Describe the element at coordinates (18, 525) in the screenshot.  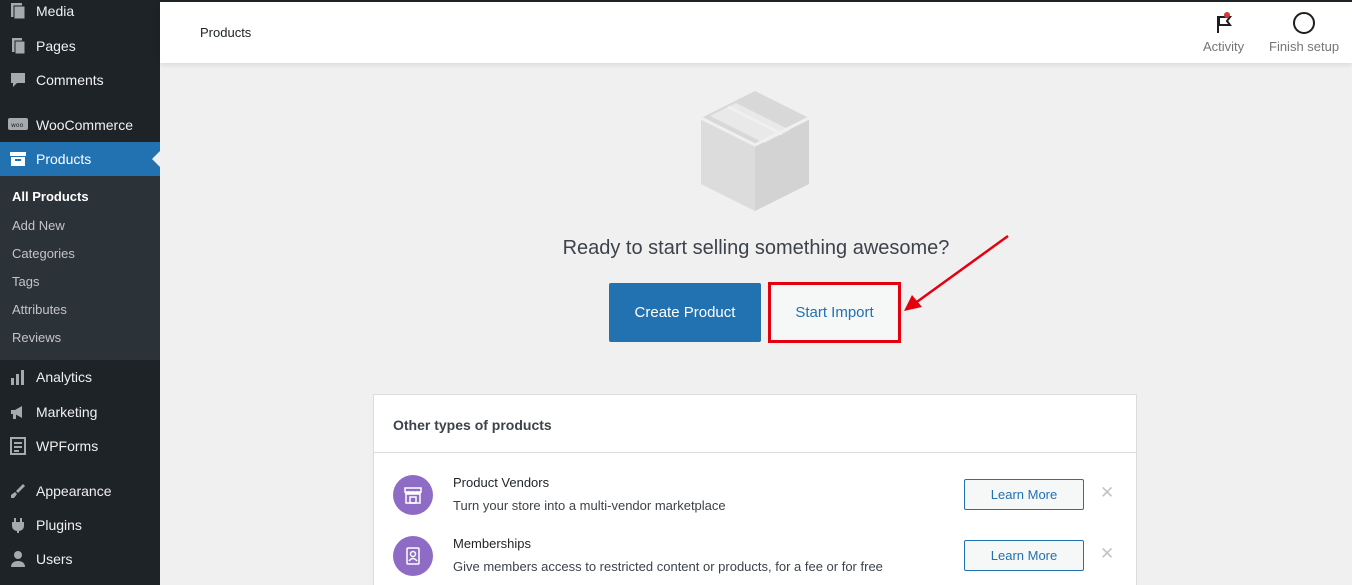
I see `plugins-icon` at that location.